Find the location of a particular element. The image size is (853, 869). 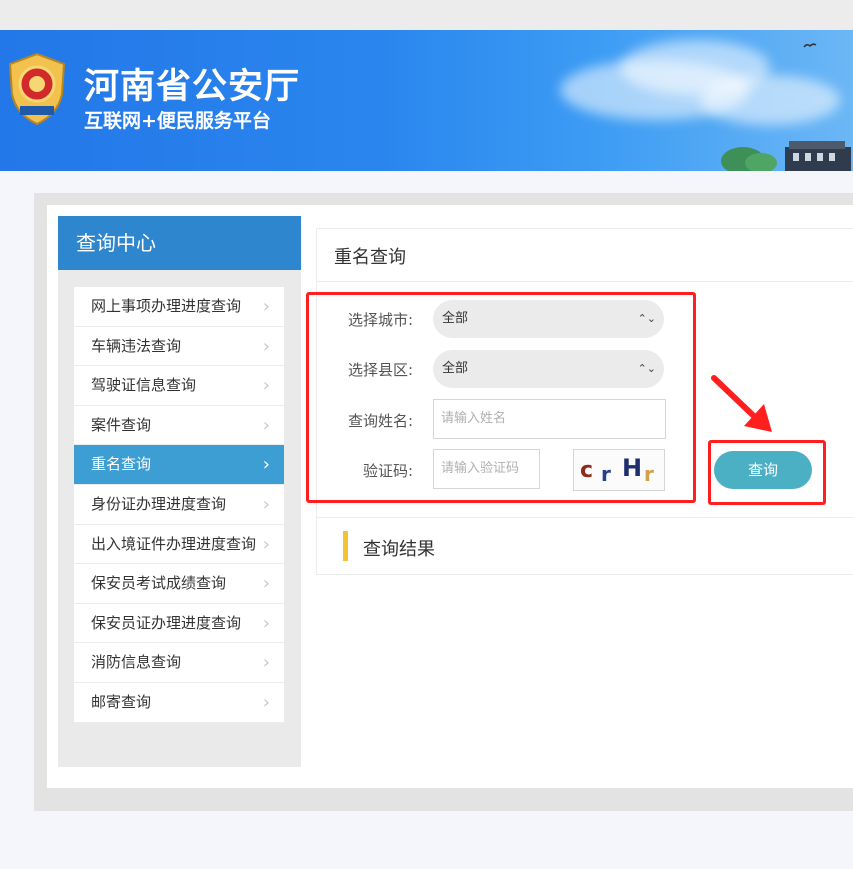

sidebar-item-mail: 邮寄查询 › is located at coordinates (179, 702).